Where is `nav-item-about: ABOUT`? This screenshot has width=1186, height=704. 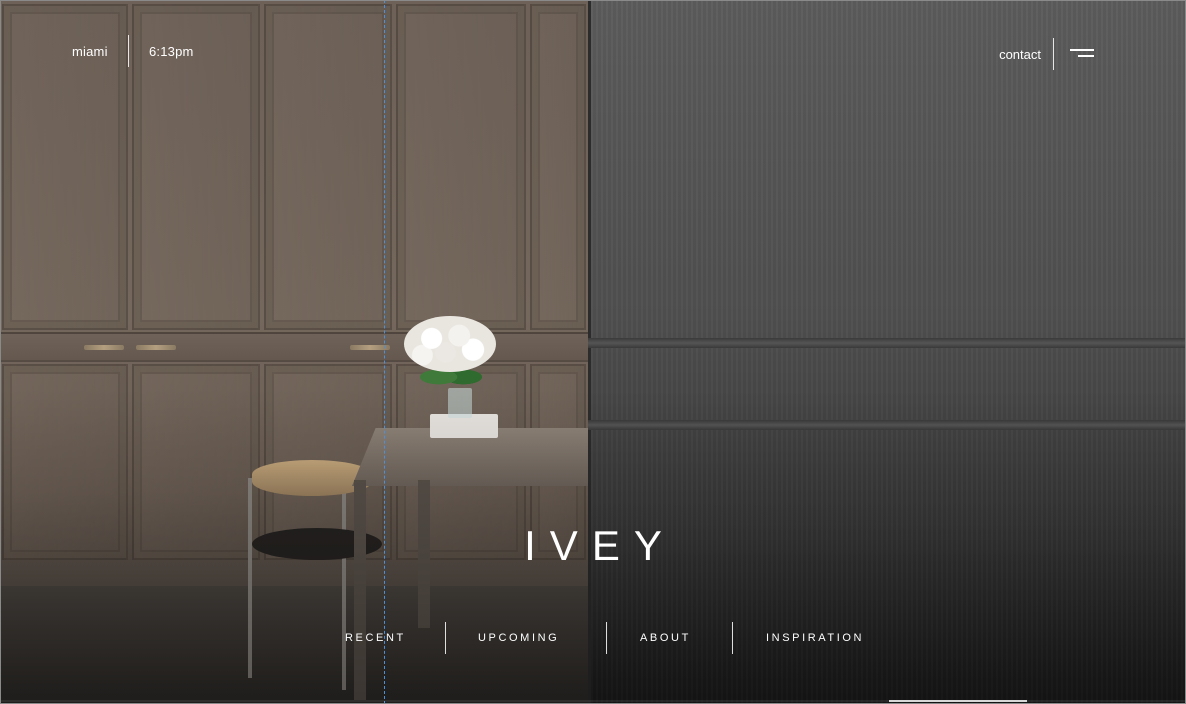
nav-item-about: ABOUT is located at coordinates (665, 638).